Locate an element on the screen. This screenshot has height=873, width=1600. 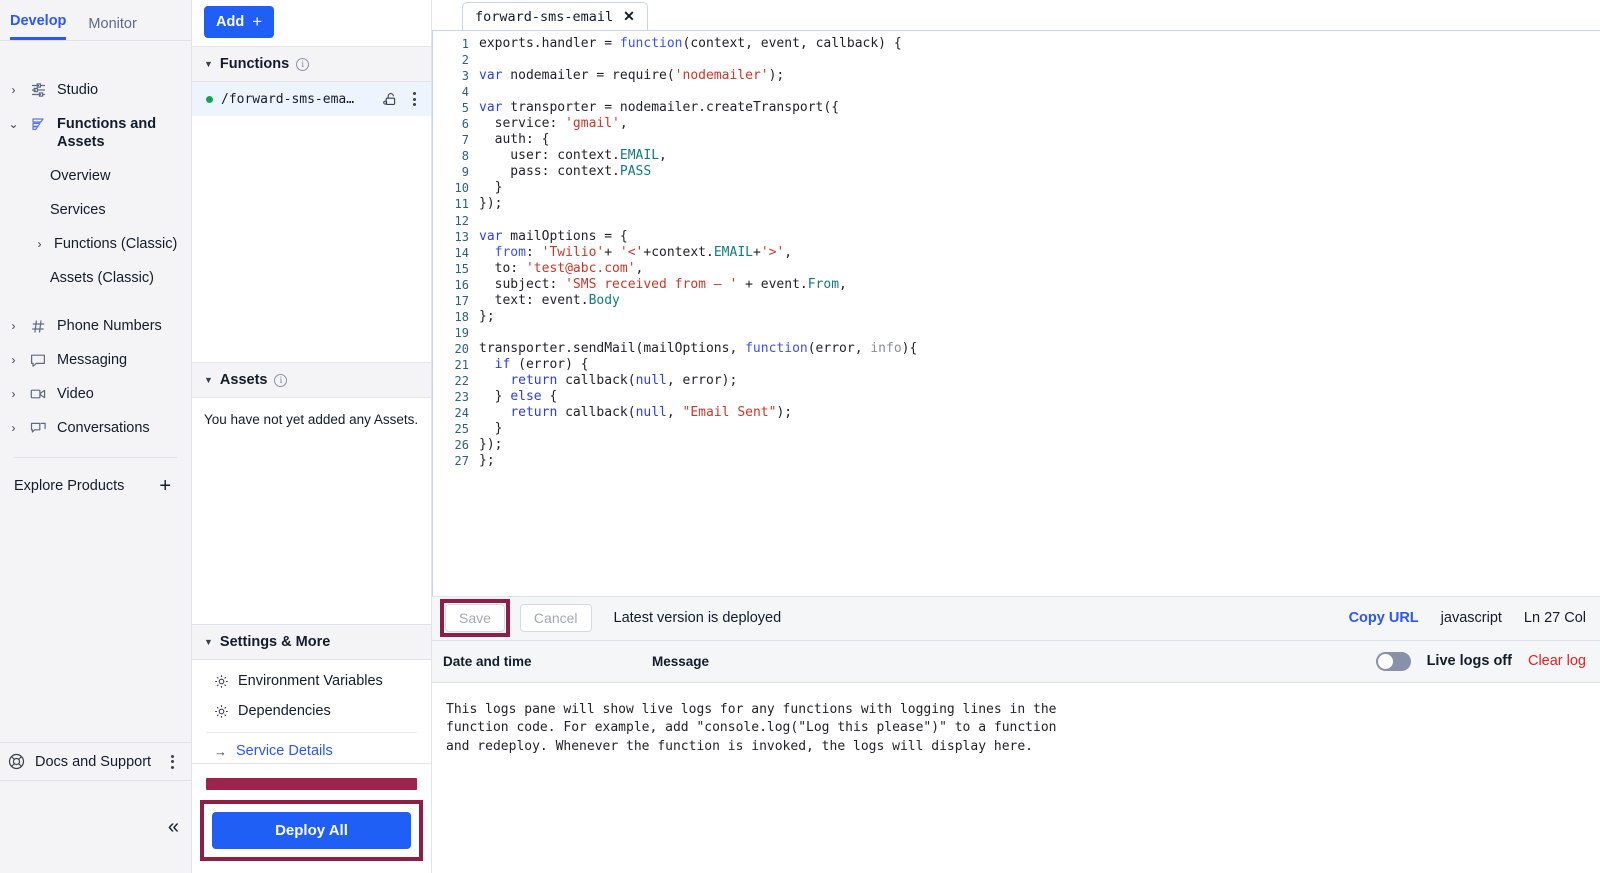
cancel-button: Cancel is located at coordinates (555, 618).